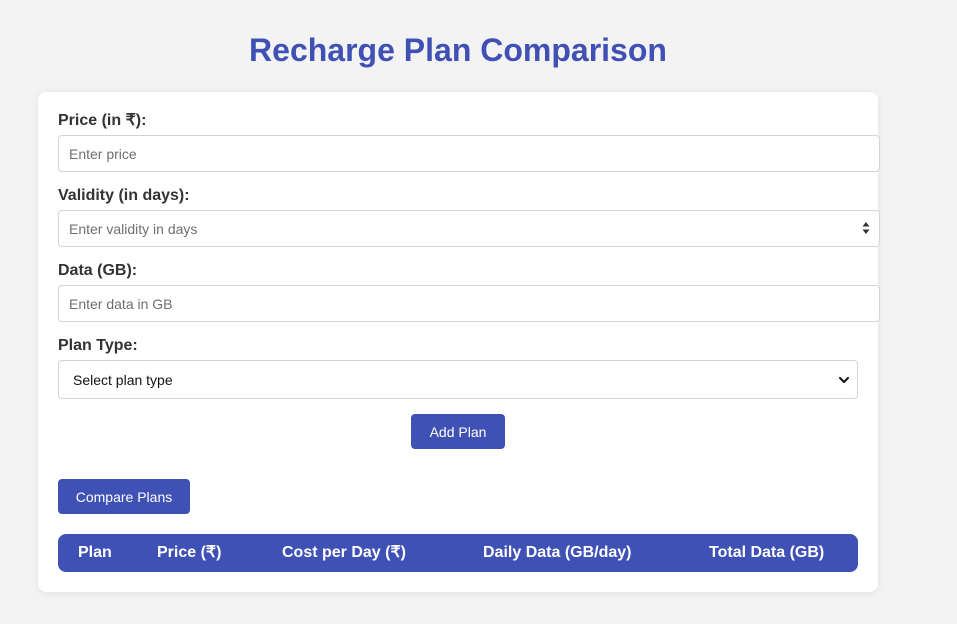 The width and height of the screenshot is (957, 624). I want to click on price-label: Price (in ₹):, so click(102, 120).